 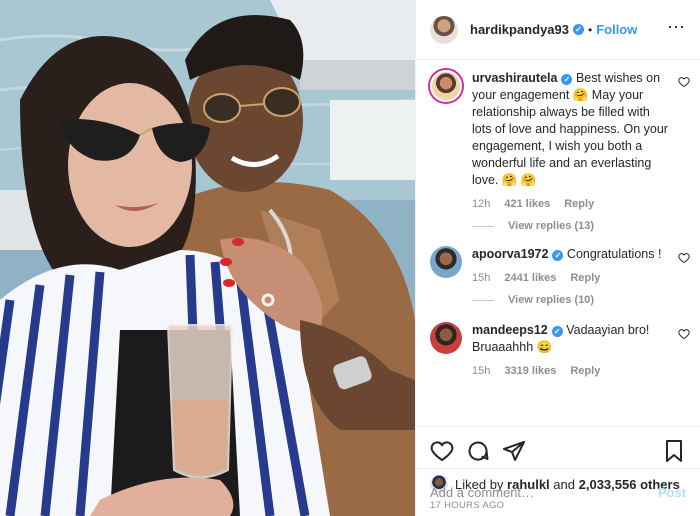 I want to click on comment-username: urvashirautela, so click(x=514, y=78).